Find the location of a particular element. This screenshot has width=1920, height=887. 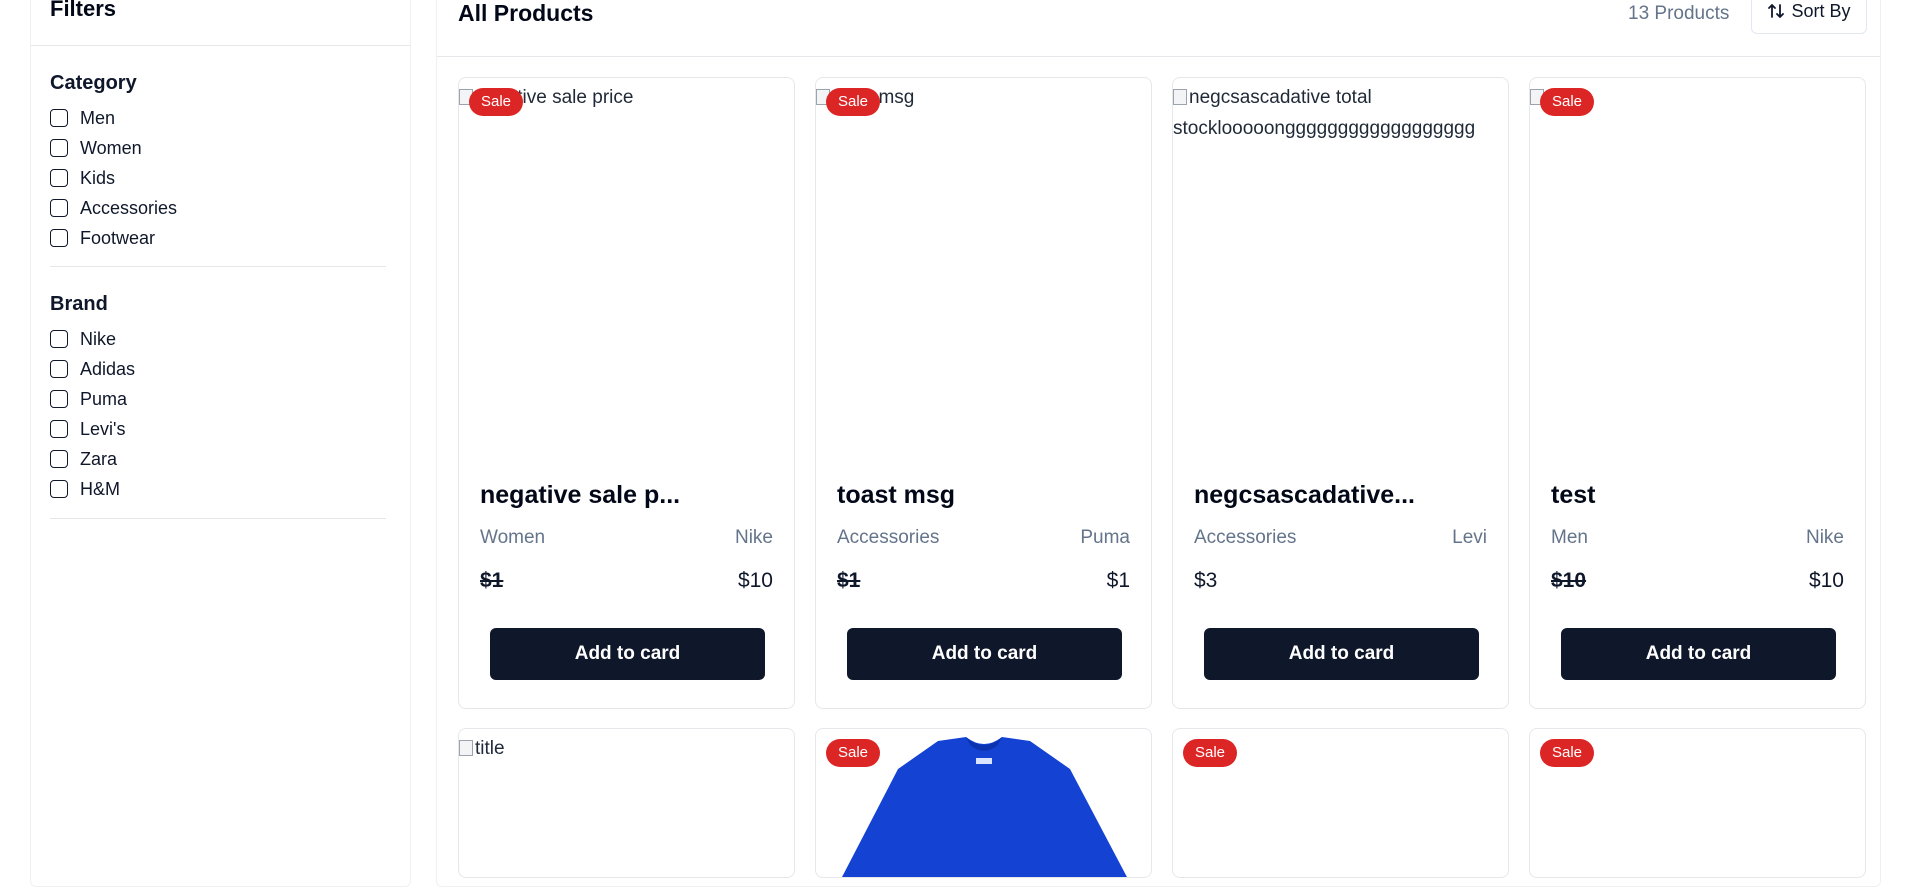

filter-option-footwear: Footwear is located at coordinates (102, 238).